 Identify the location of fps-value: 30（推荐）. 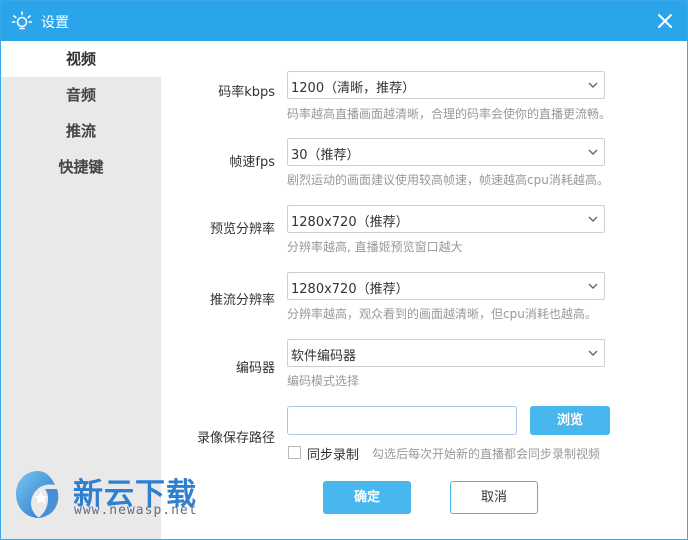
(325, 155).